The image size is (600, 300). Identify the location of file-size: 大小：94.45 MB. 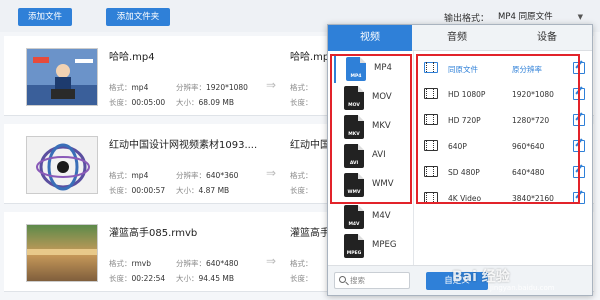
(205, 278).